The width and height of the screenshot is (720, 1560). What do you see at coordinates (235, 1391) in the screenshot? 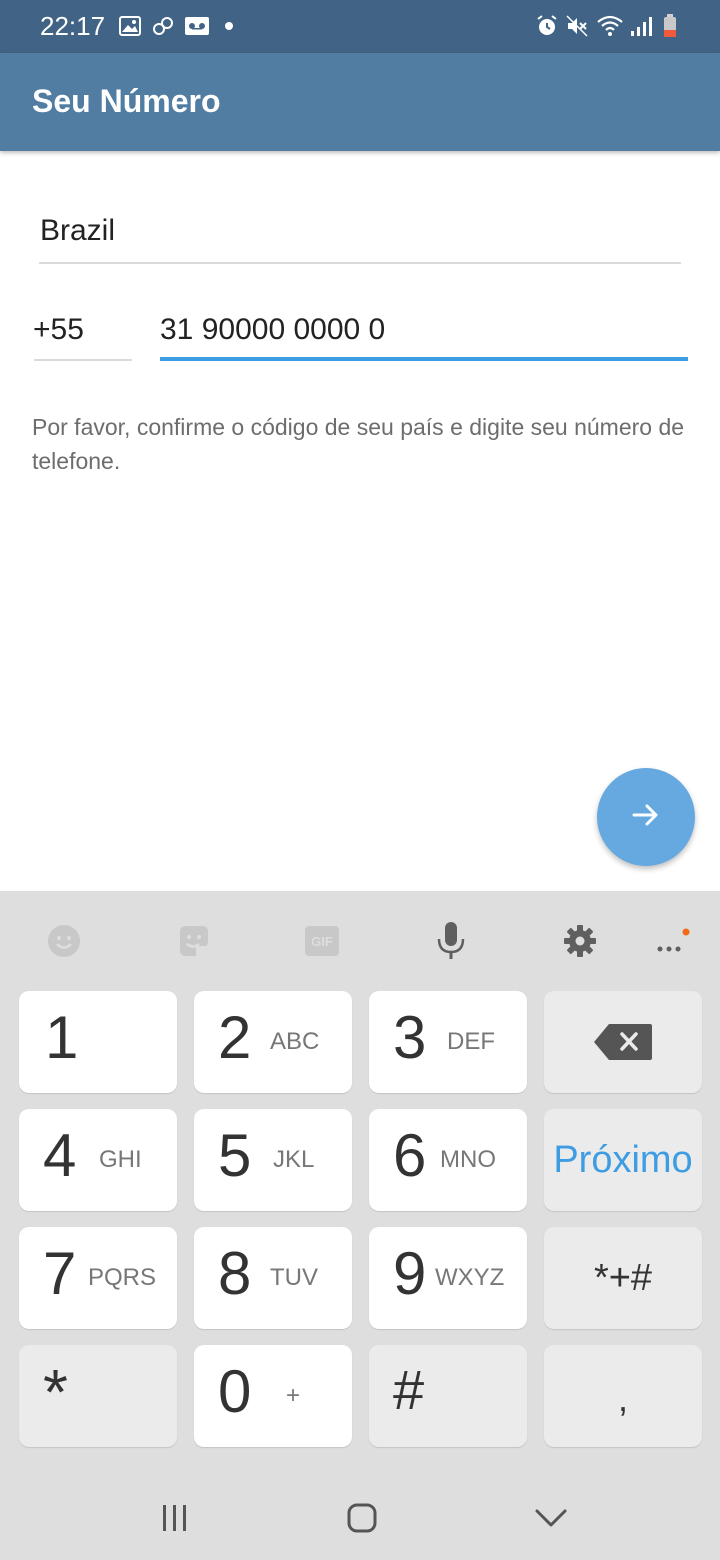
I see `key-number: 0` at bounding box center [235, 1391].